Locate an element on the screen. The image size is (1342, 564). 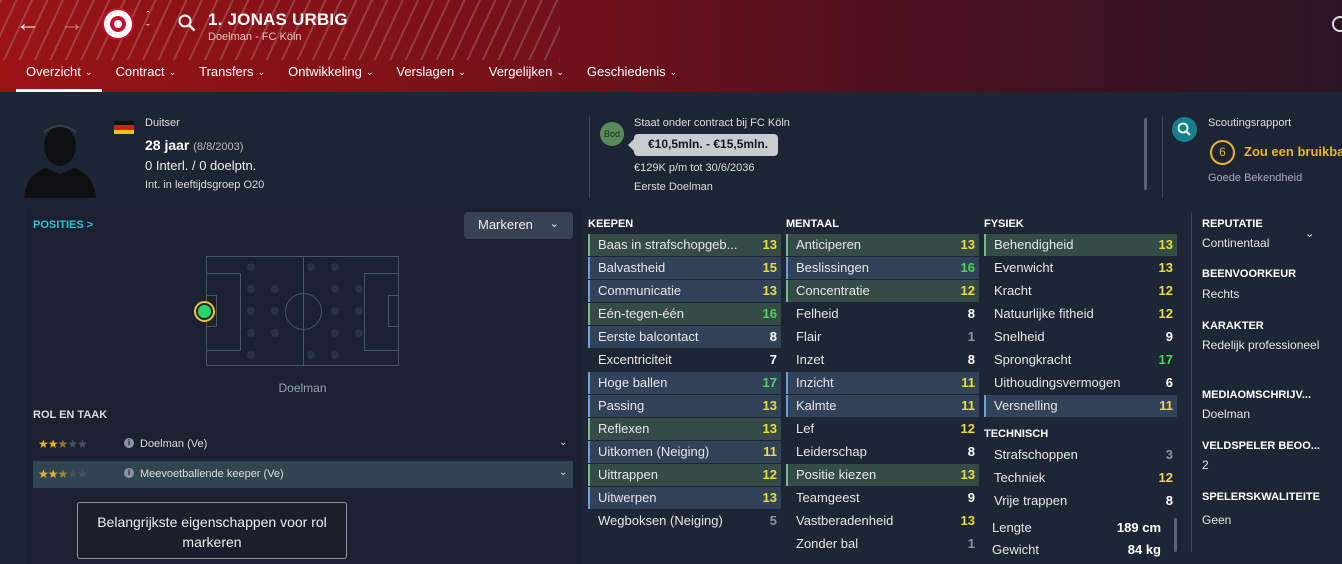
tab-verslagen: Verslagen ⌄ is located at coordinates (430, 75).